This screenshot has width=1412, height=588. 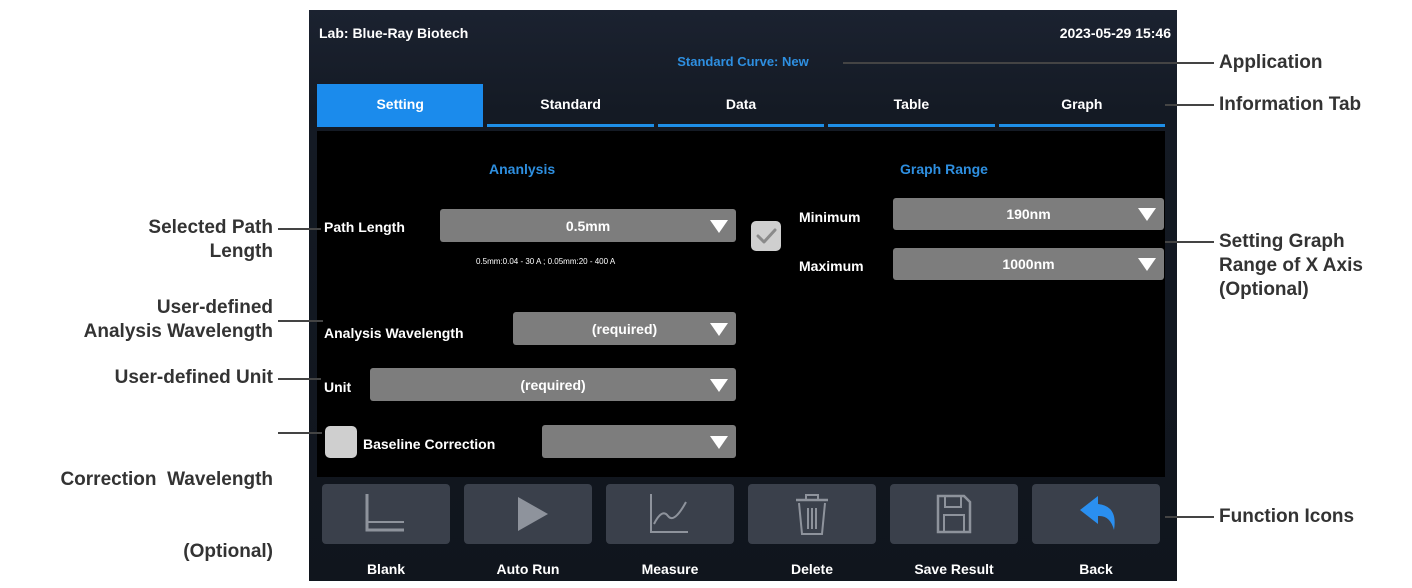 I want to click on measure-chart-icon, so click(x=669, y=513).